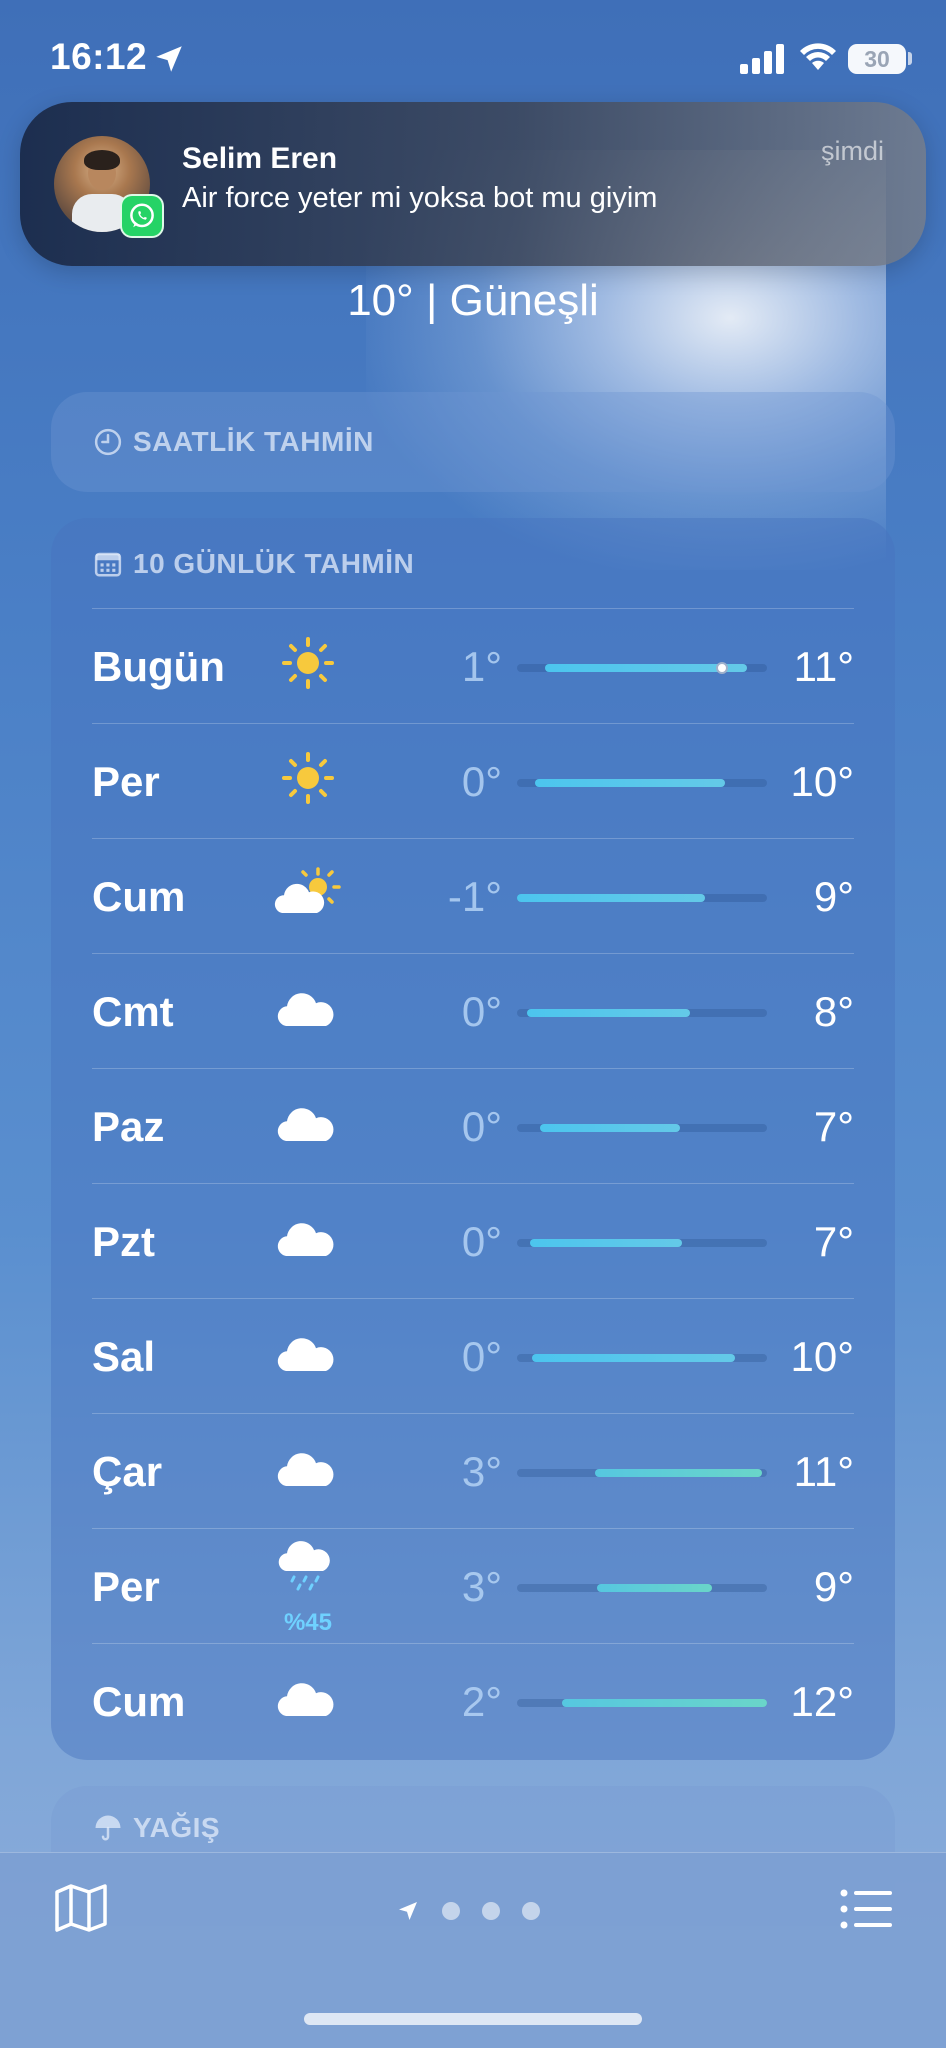 This screenshot has height=2048, width=946. What do you see at coordinates (139, 896) in the screenshot?
I see `forecast-day: Cum` at bounding box center [139, 896].